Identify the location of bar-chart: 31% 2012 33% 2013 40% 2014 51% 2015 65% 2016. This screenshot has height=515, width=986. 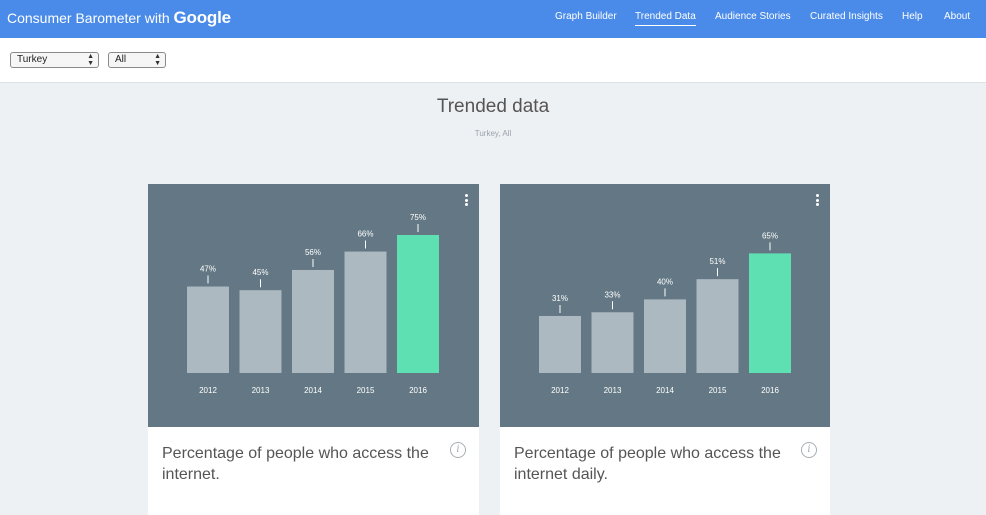
(665, 313).